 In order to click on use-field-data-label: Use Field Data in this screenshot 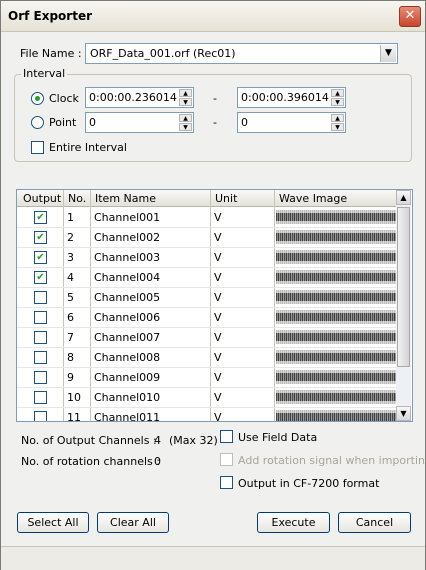, I will do `click(278, 437)`.